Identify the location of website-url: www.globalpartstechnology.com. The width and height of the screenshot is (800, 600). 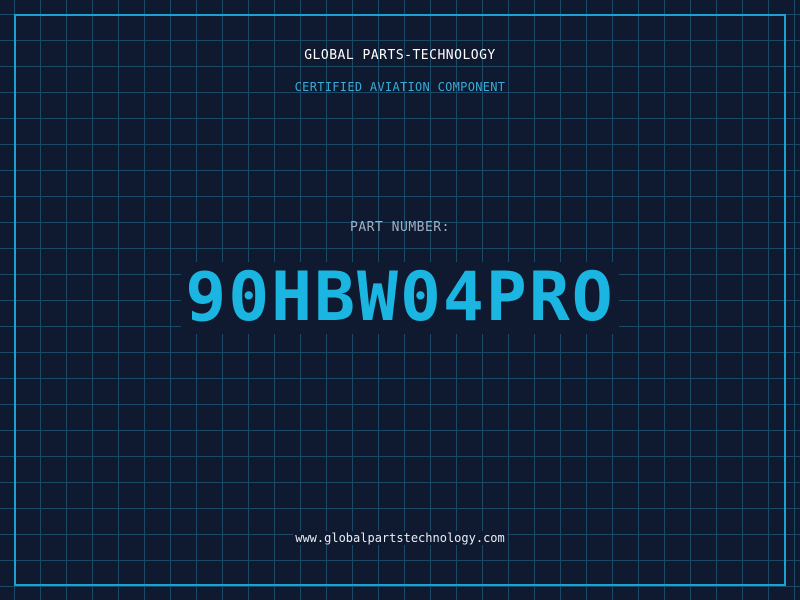
(400, 538).